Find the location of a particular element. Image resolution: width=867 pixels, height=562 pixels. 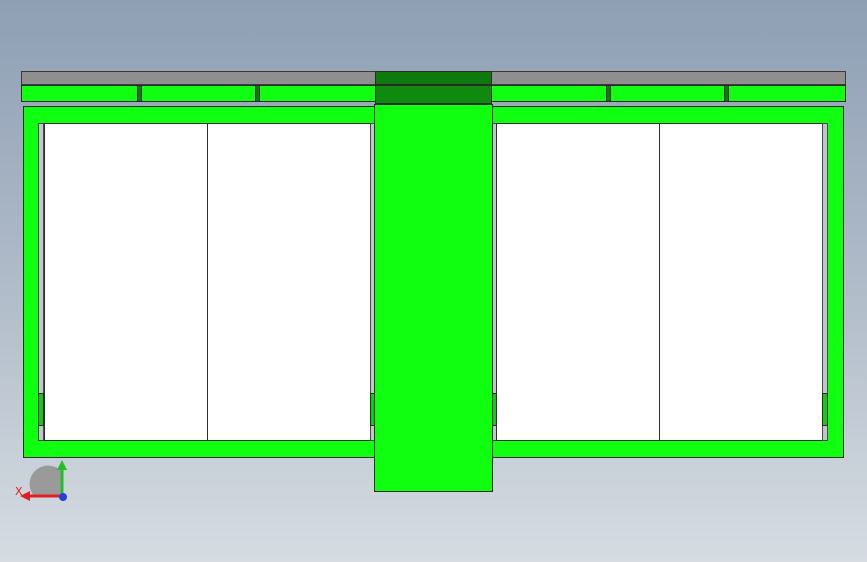

x-axis-label: X is located at coordinates (19, 491).